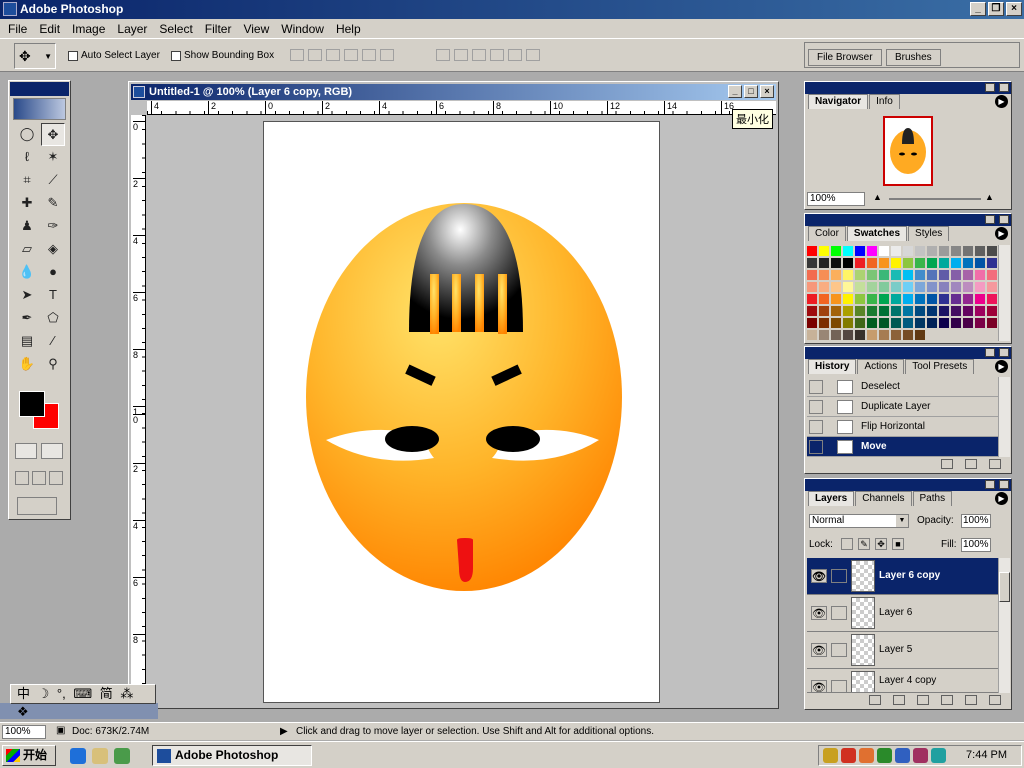 This screenshot has height=768, width=1024. I want to click on distribute-hcenter-icon, so click(515, 55).